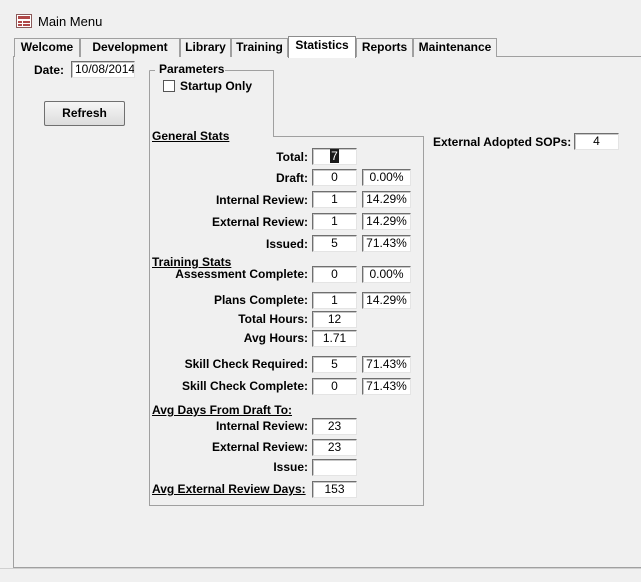  I want to click on tab-library: Library, so click(205, 47).